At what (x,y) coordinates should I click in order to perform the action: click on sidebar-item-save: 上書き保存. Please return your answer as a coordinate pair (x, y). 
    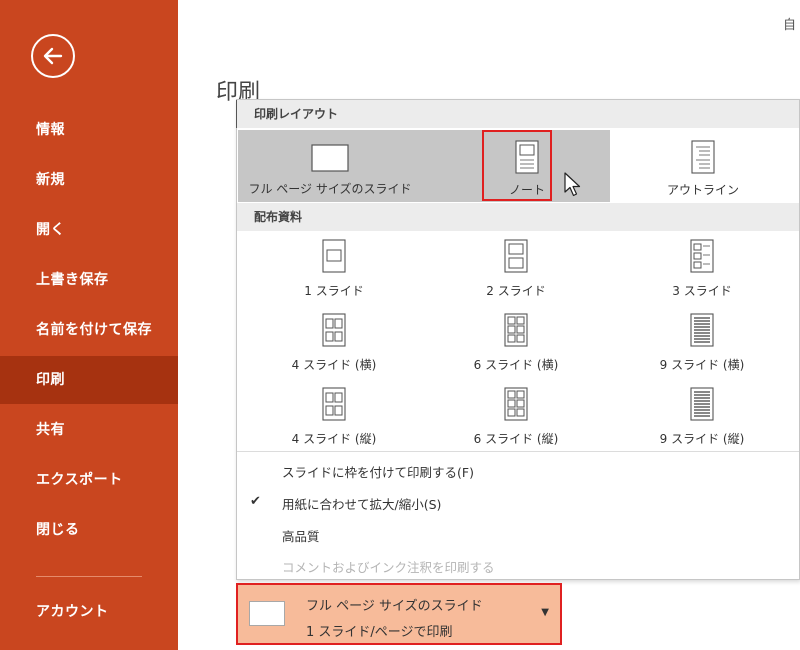
    Looking at the image, I should click on (89, 280).